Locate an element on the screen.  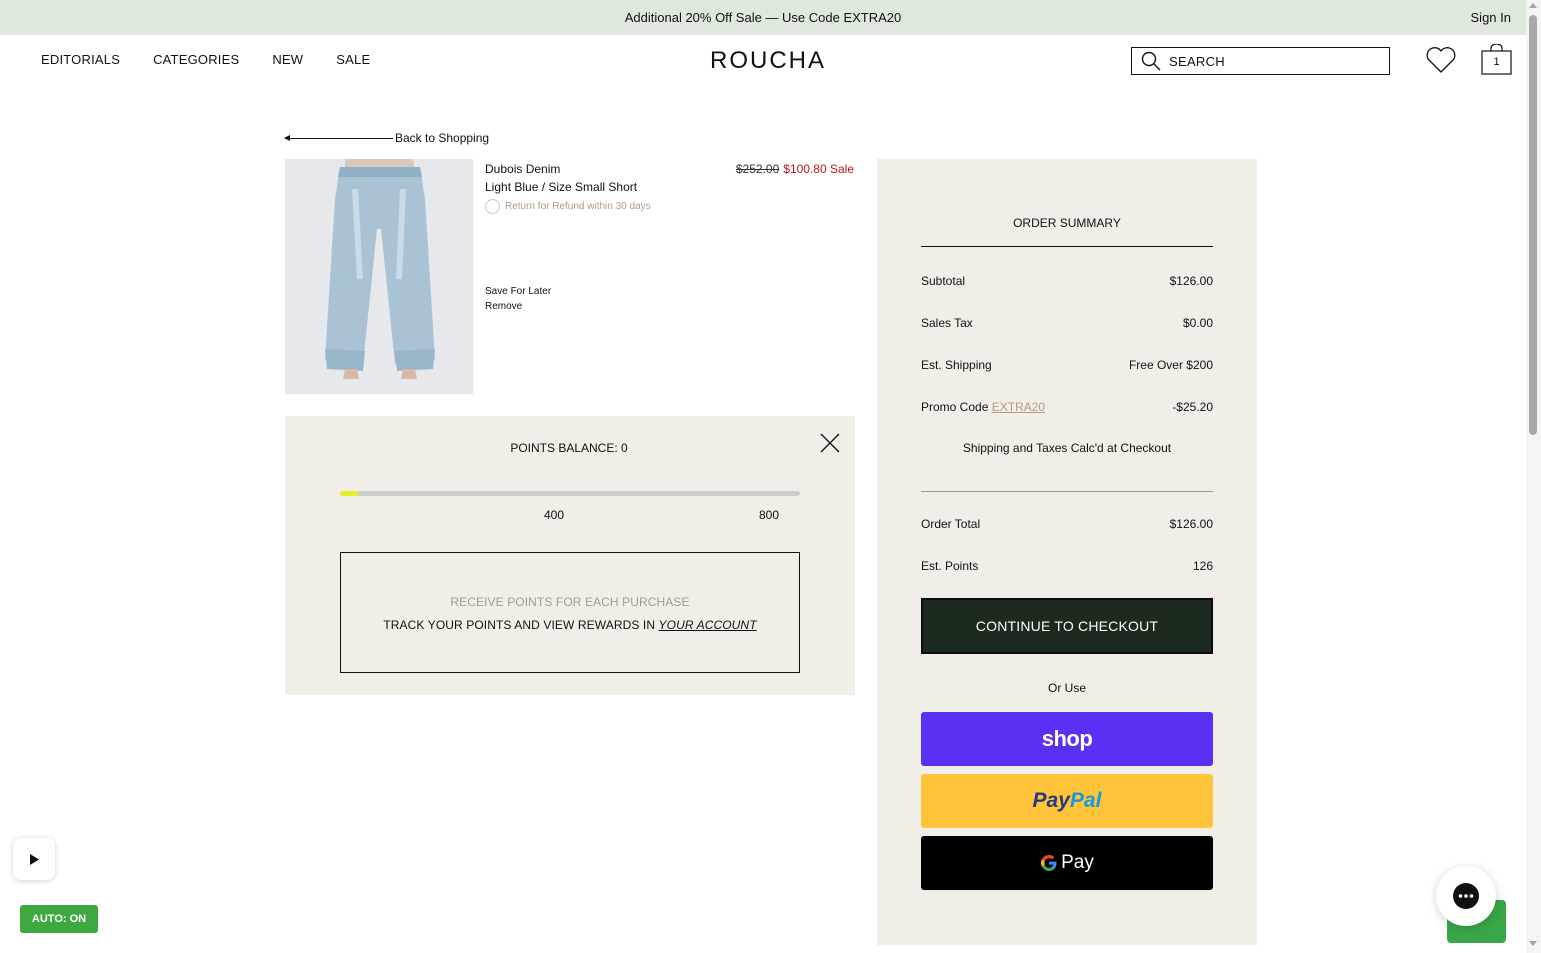
order-summary-title: ORDER SUMMARY is located at coordinates (1067, 223).